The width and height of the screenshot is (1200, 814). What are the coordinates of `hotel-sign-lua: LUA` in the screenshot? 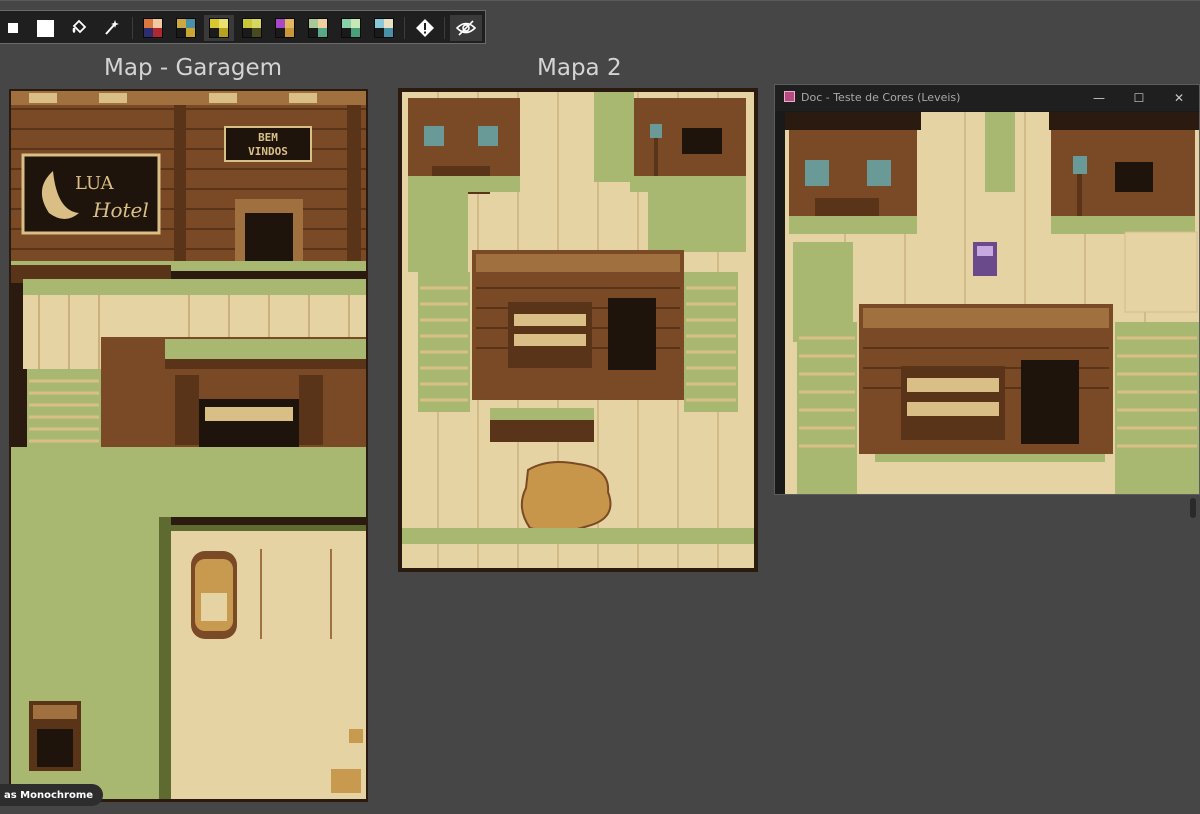 It's located at (95, 183).